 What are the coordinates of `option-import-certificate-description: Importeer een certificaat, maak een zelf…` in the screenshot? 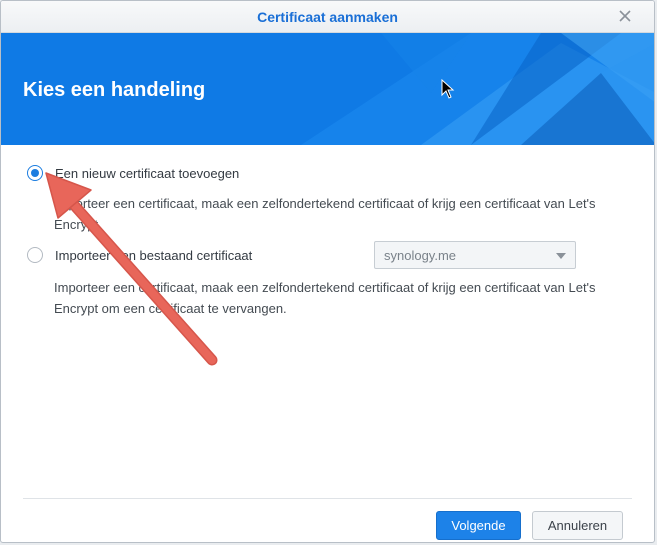 It's located at (325, 298).